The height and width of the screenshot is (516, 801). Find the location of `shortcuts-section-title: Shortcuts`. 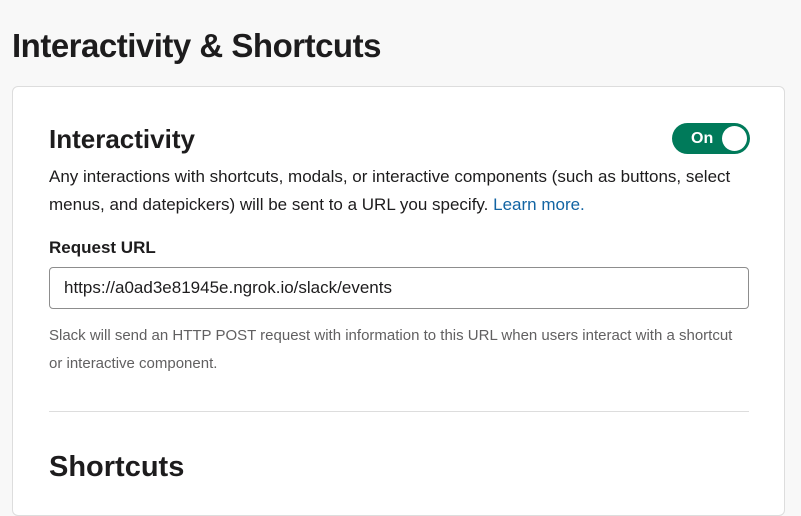

shortcuts-section-title: Shortcuts is located at coordinates (117, 467).